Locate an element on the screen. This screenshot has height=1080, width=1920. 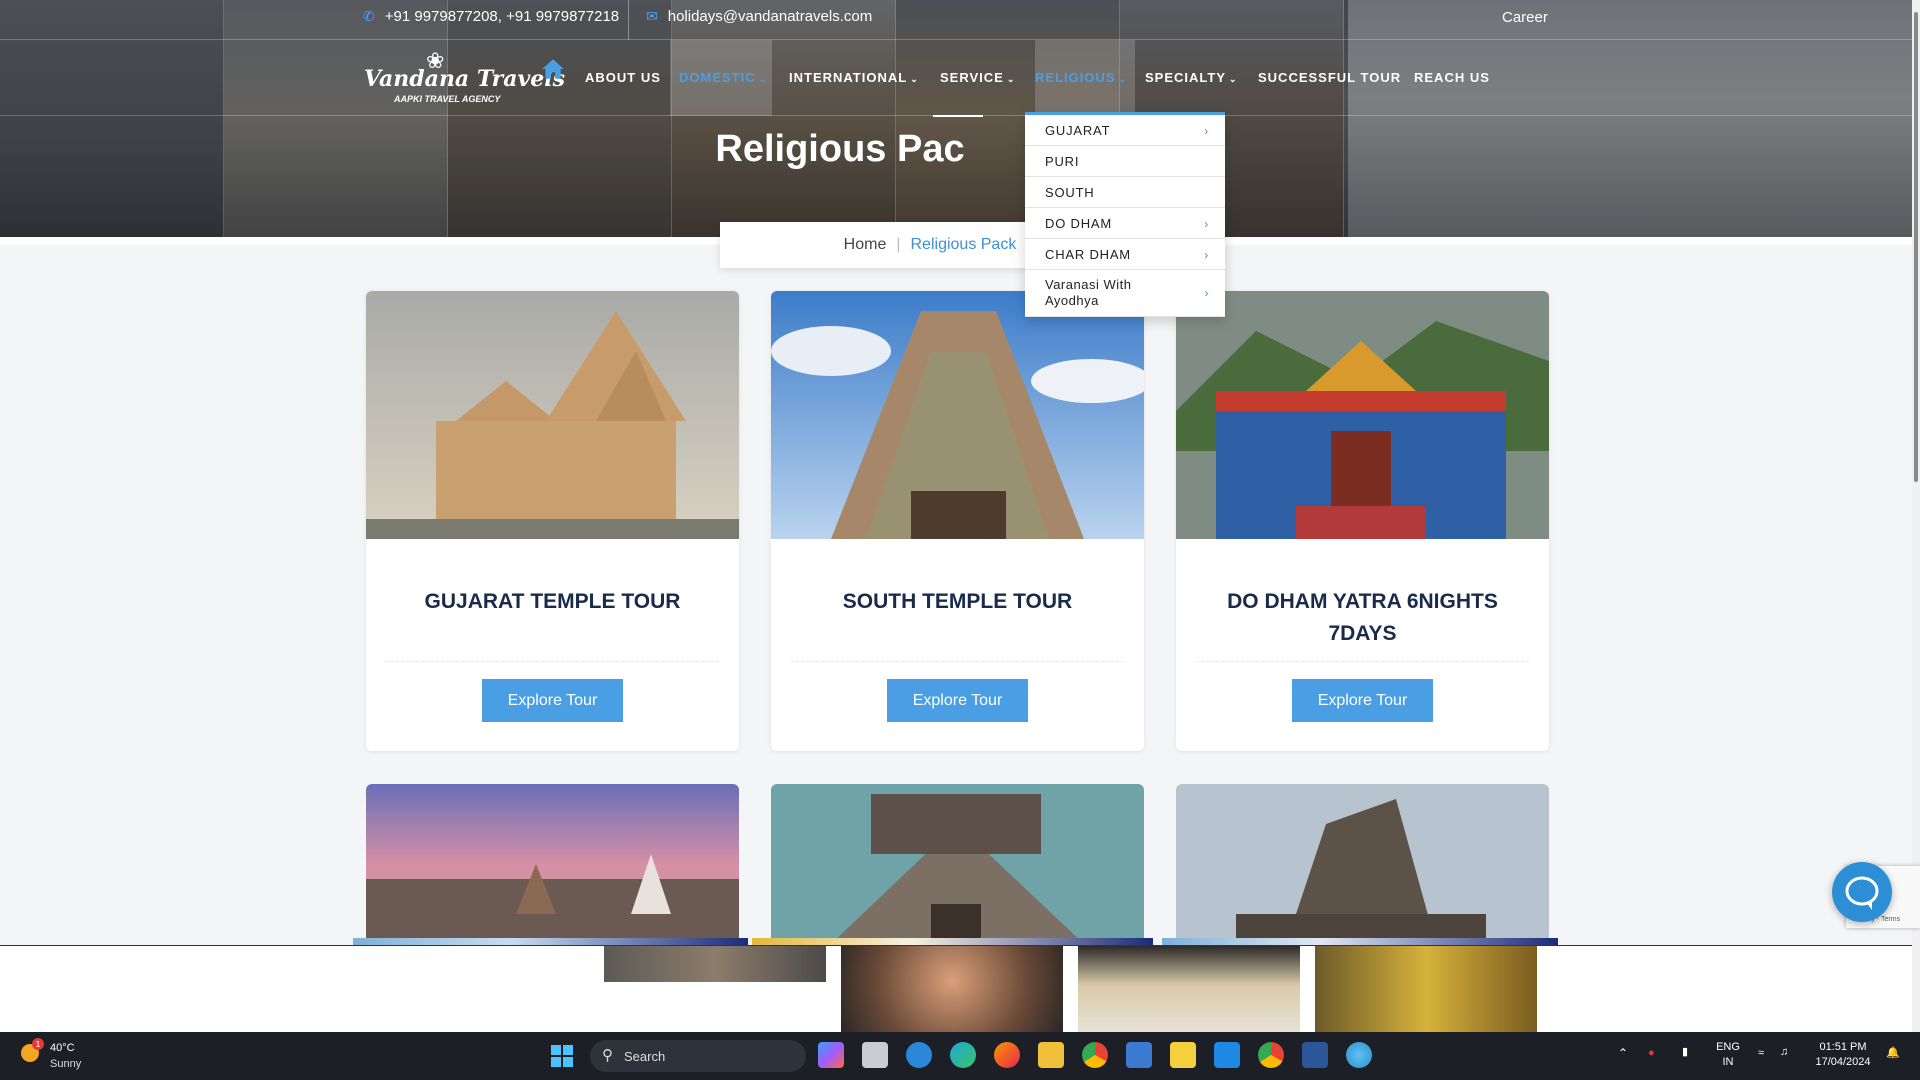
card-title: SOUTH TEMPLE TOUR is located at coordinates (957, 601).